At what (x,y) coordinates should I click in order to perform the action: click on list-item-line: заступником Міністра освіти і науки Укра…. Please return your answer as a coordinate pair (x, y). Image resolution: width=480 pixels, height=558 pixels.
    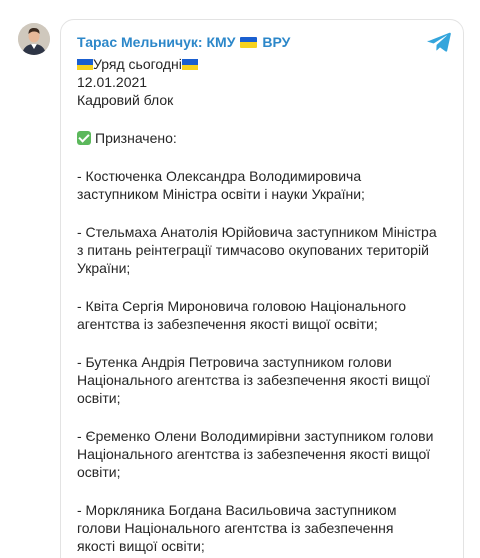
    Looking at the image, I should click on (221, 194).